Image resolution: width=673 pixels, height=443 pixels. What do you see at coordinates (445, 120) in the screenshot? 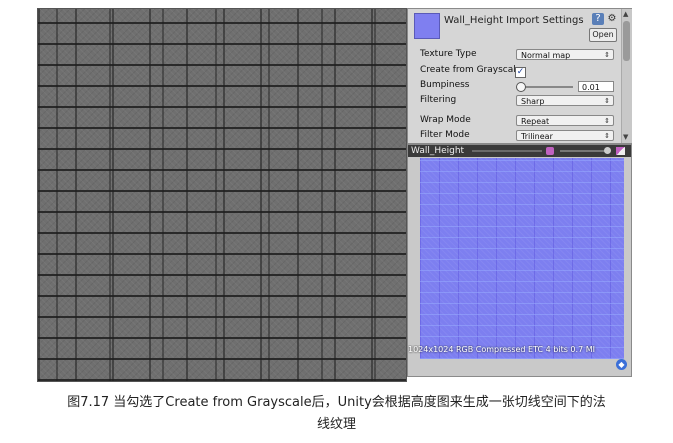
I see `wrap-mode-label: Wrap Mode` at bounding box center [445, 120].